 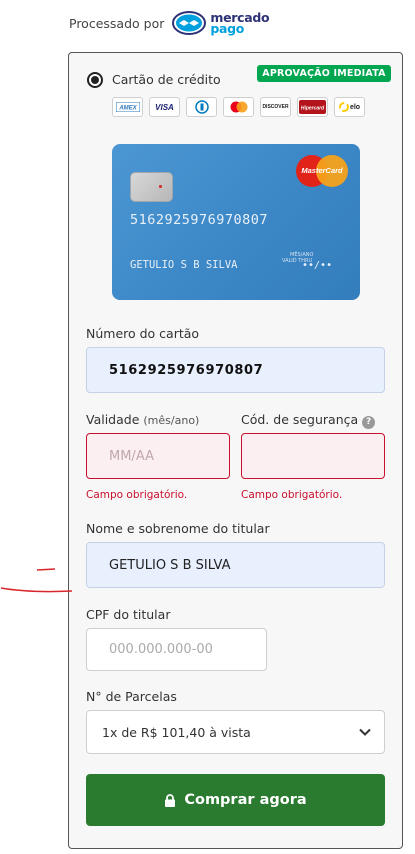 I want to click on installments-select: 1x de R$ 101,40 à vista, so click(x=235, y=732).